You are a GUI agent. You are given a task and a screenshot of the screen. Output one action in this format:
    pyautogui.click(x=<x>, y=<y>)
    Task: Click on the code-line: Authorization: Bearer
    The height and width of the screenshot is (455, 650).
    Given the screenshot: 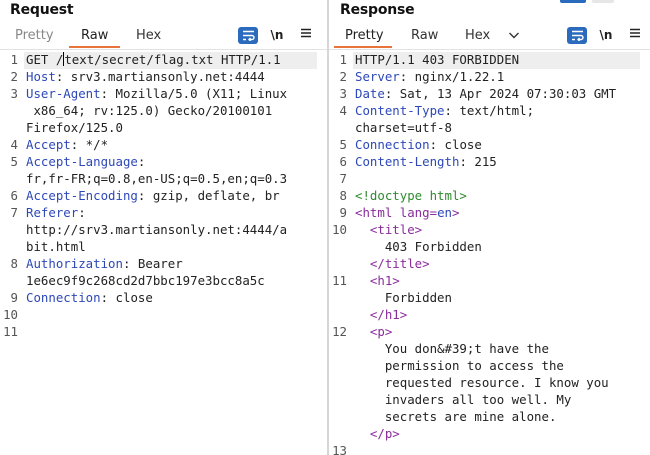 What is the action you would take?
    pyautogui.click(x=104, y=263)
    